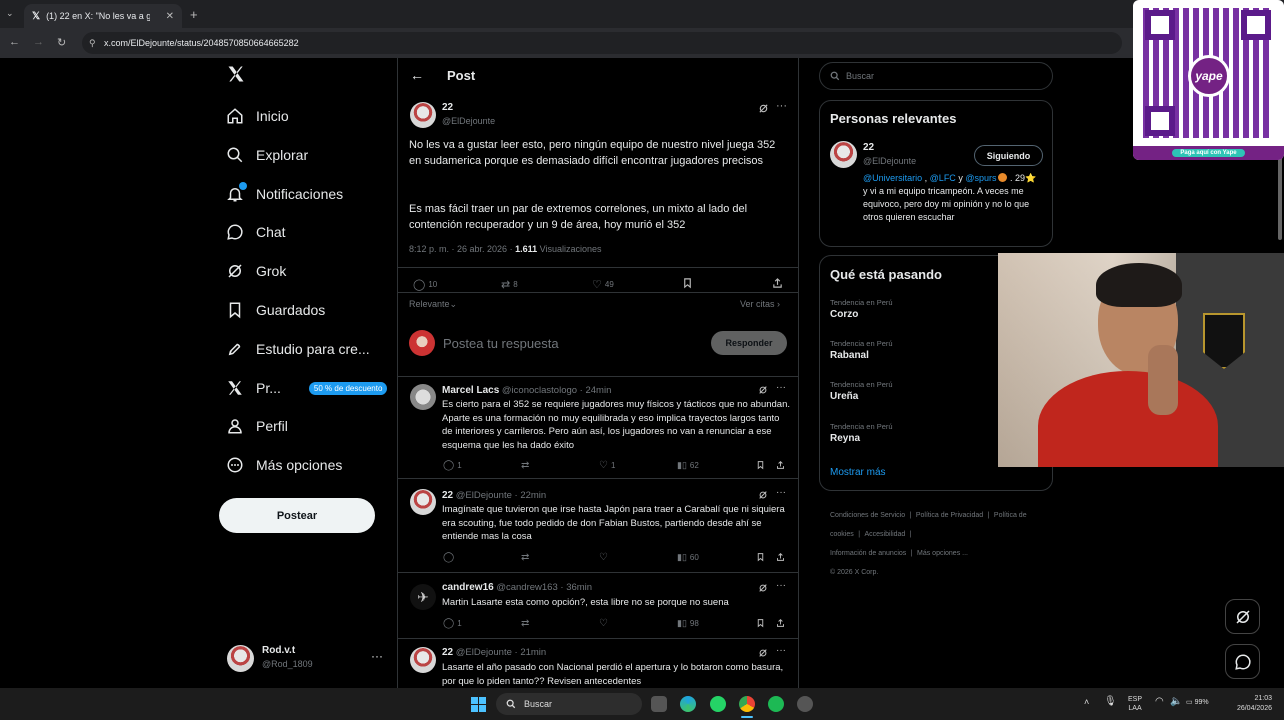 The image size is (1284, 720). I want to click on post-button: Postear, so click(297, 515).